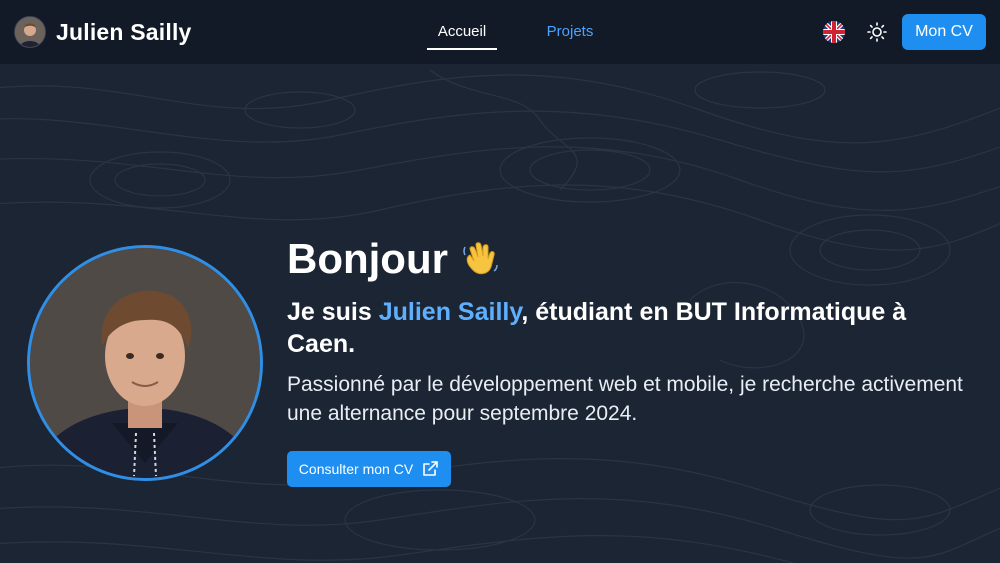 This screenshot has height=563, width=1000. I want to click on greeting: Bonjour, so click(637, 259).